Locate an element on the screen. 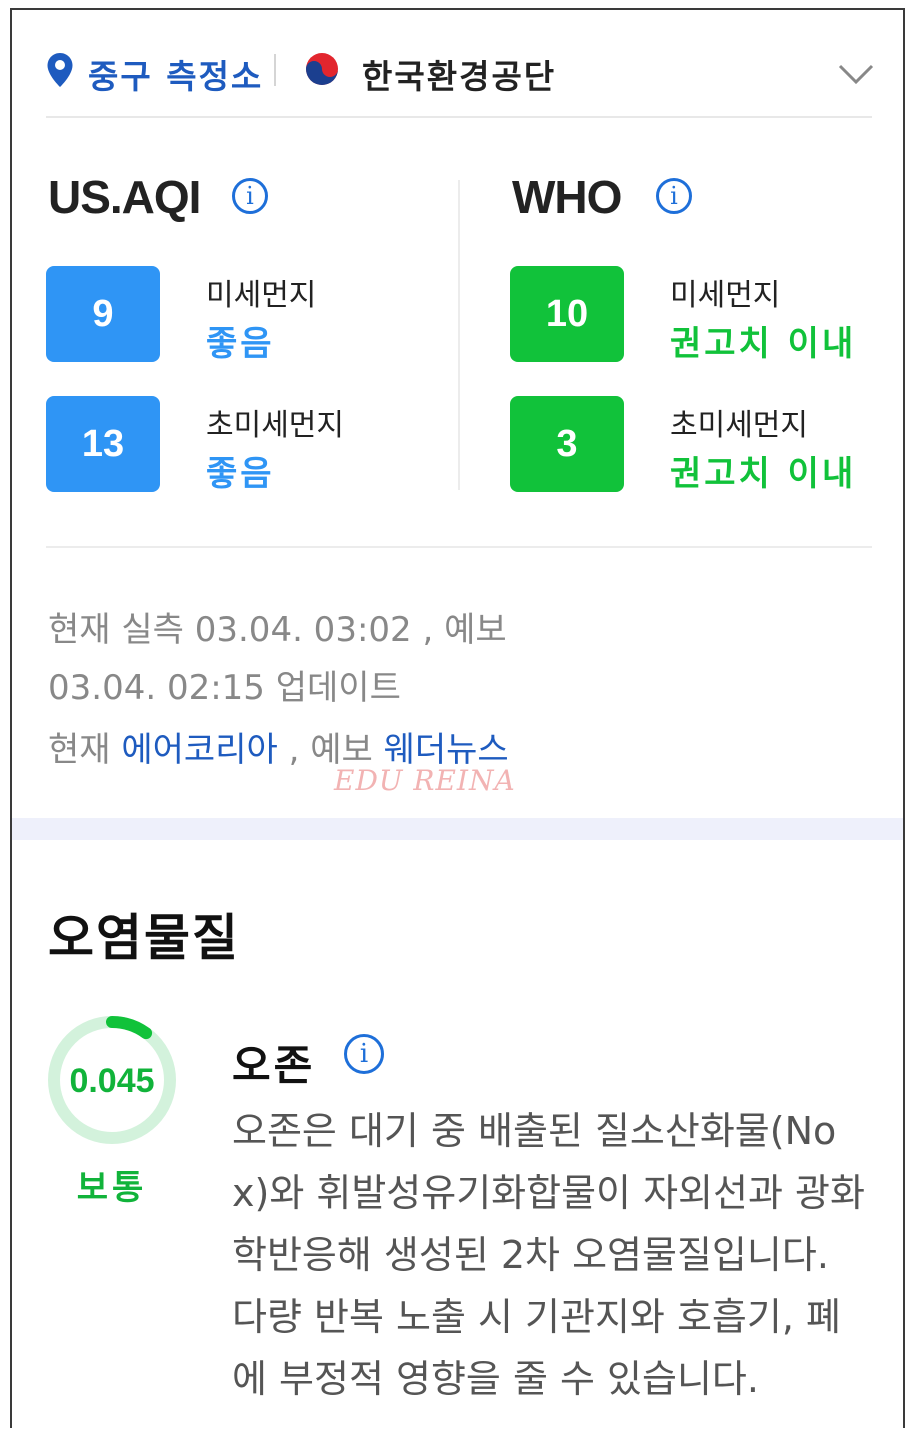 This screenshot has height=1440, width=917. airkorea-link: 에어코리아 is located at coordinates (199, 750).